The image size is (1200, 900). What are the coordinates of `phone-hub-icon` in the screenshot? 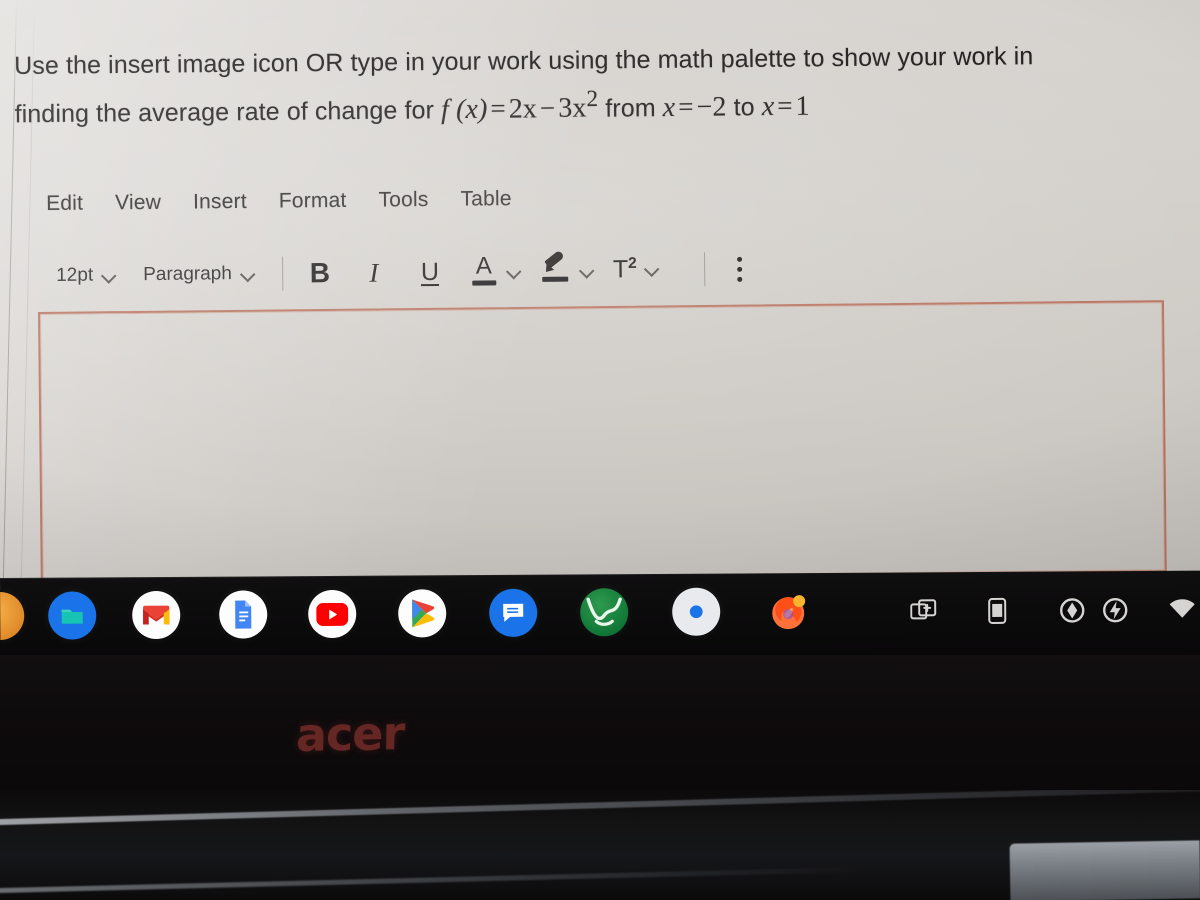 It's located at (997, 611).